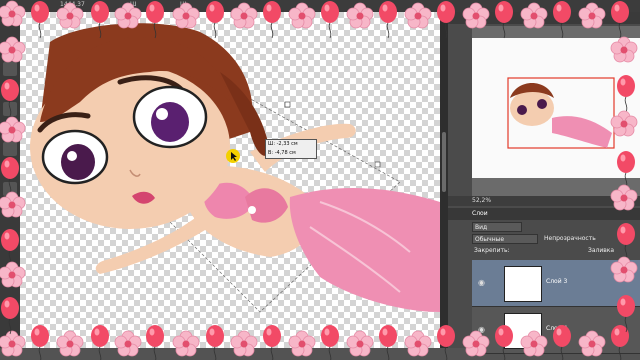  Describe the element at coordinates (133, 4) in the screenshot. I see `width-label: Ш` at that location.